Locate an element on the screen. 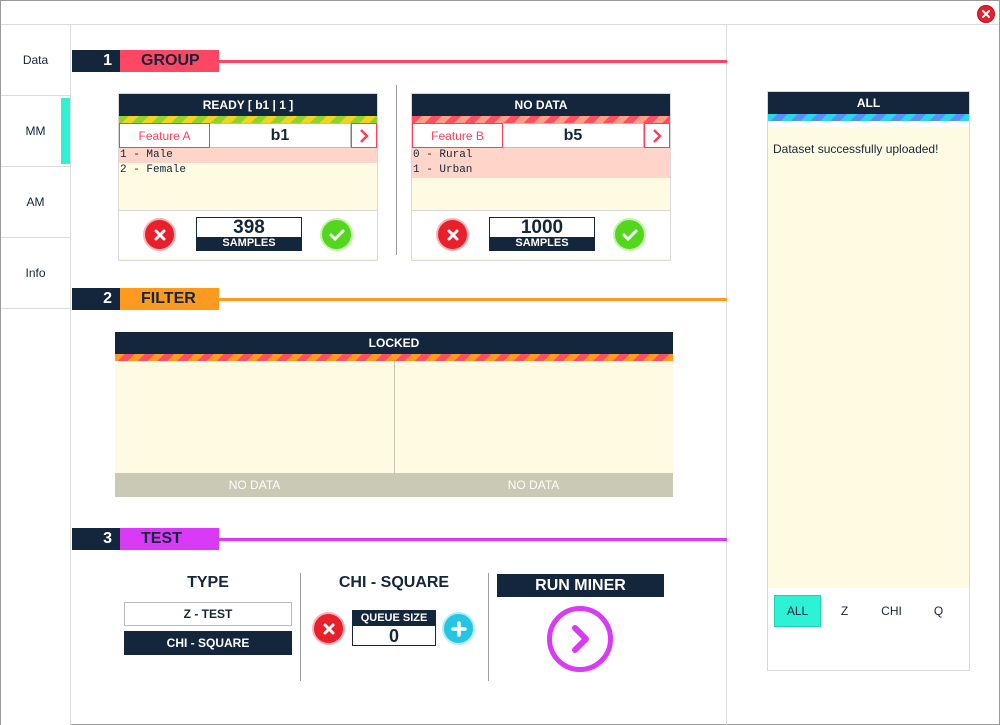 This screenshot has height=725, width=1000. feature-selector: Feature A b1 is located at coordinates (248, 135).